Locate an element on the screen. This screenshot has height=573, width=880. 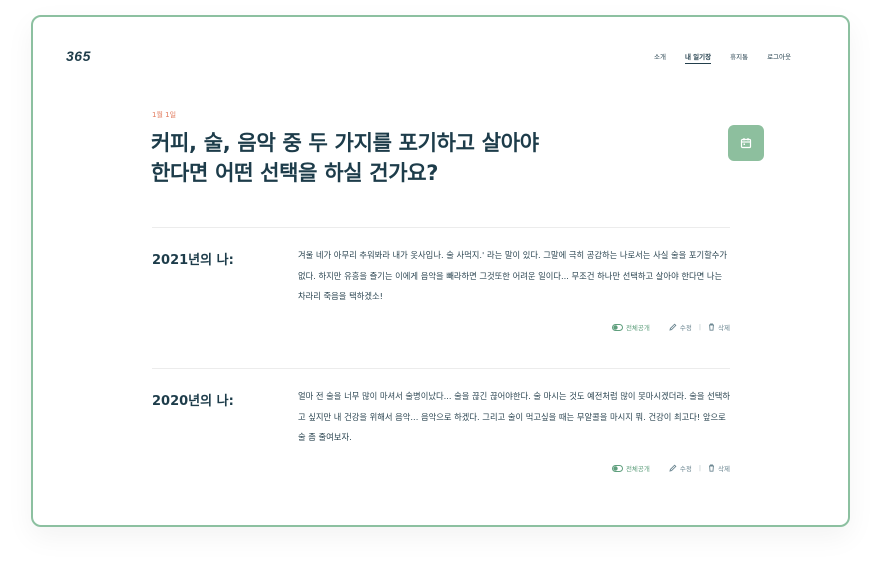
question-date: 1월 1일 is located at coordinates (164, 115).